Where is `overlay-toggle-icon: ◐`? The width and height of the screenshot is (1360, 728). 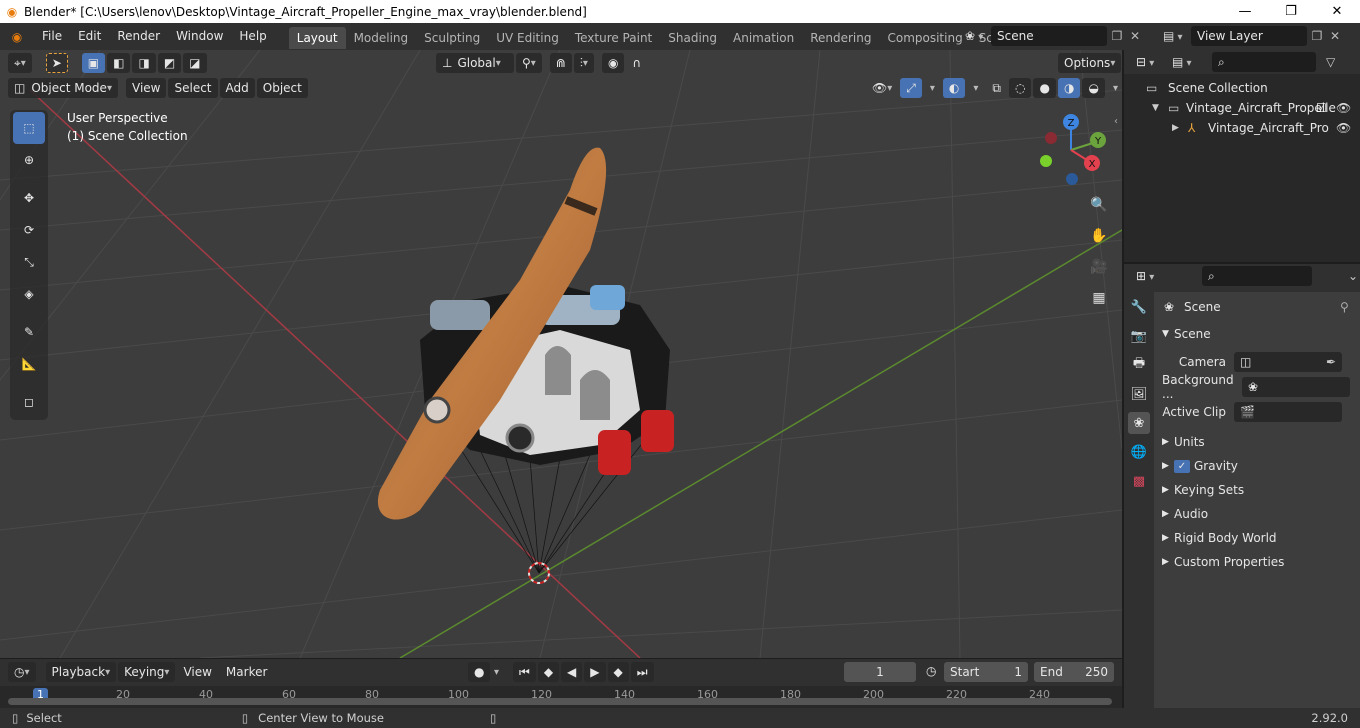
overlay-toggle-icon: ◐ is located at coordinates (954, 88).